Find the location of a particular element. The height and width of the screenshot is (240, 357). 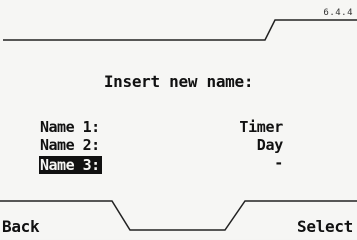

select-softkey: Select is located at coordinates (325, 226).